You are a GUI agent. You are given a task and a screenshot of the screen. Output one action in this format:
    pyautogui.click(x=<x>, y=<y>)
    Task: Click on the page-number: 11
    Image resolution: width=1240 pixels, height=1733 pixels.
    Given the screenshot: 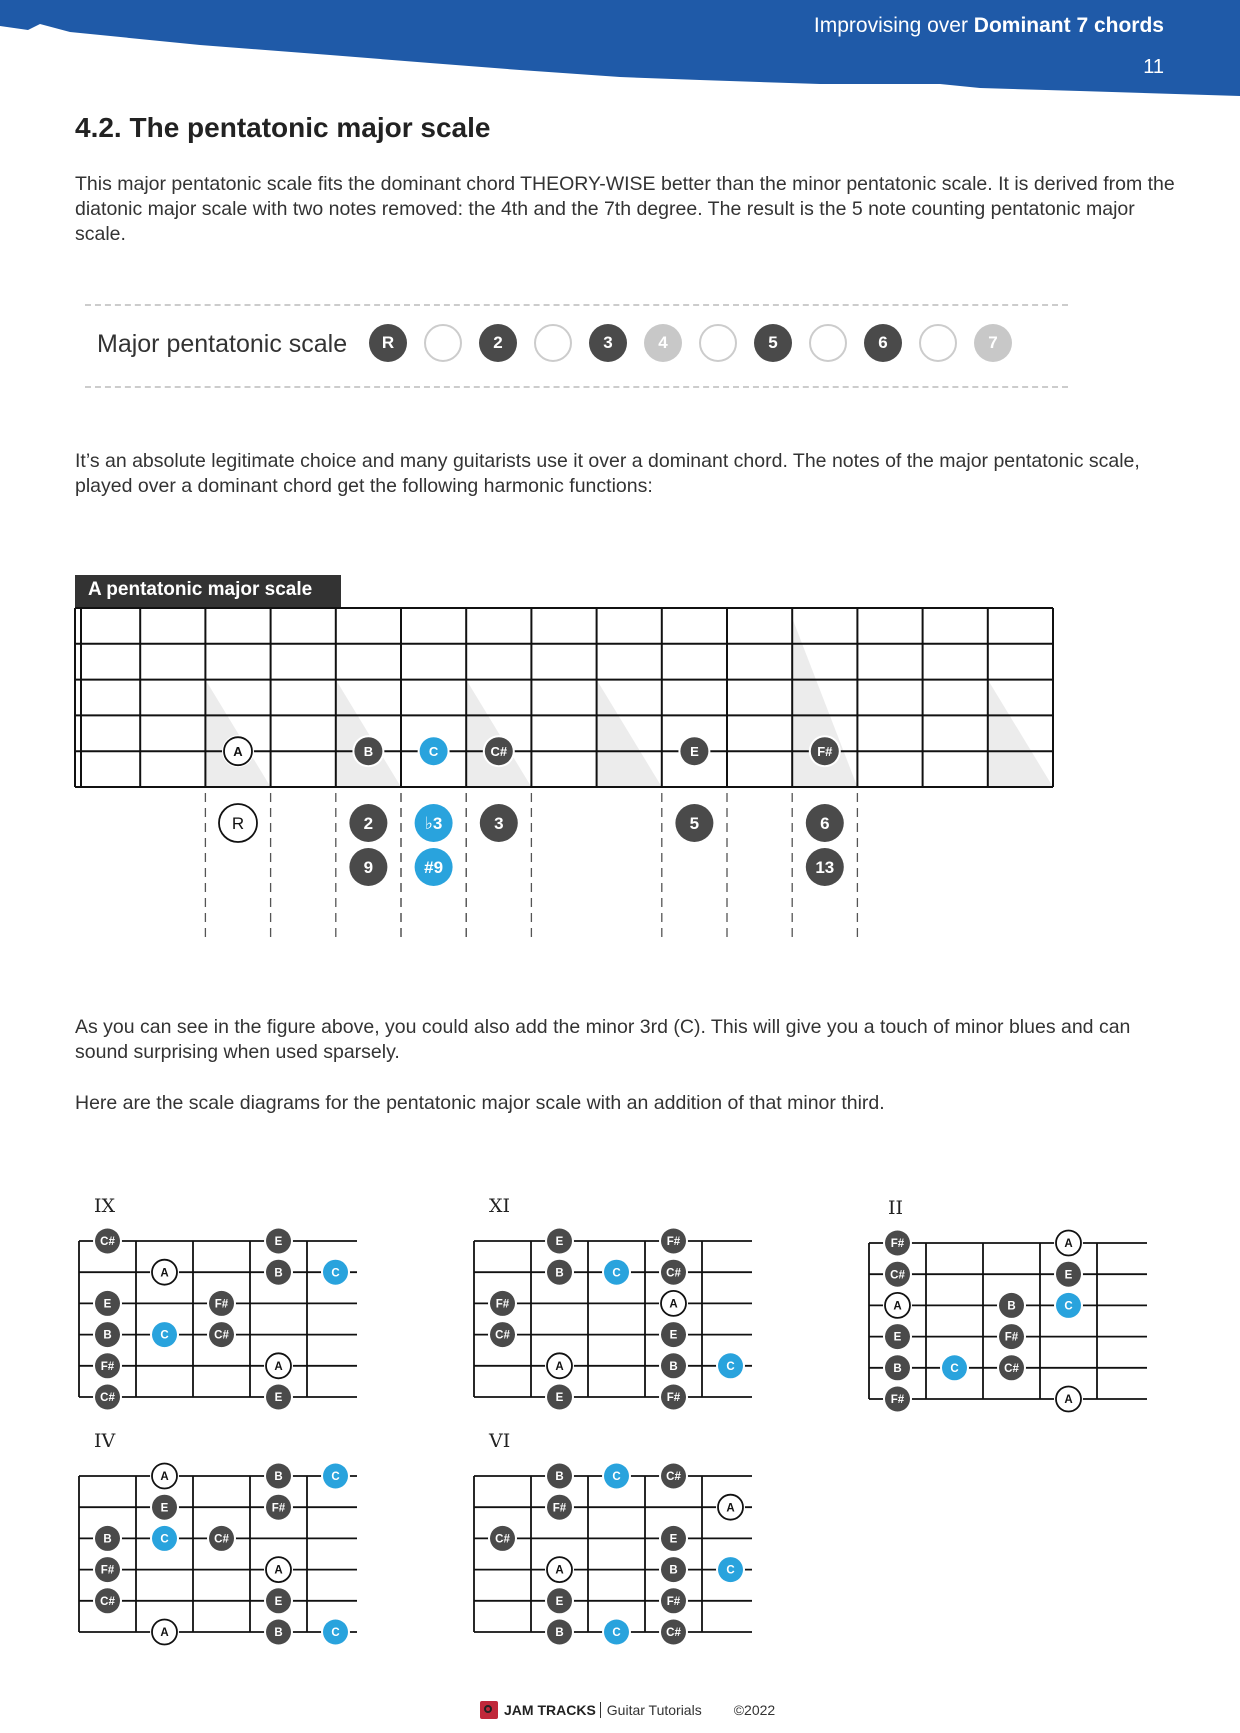 What is the action you would take?
    pyautogui.click(x=1153, y=67)
    